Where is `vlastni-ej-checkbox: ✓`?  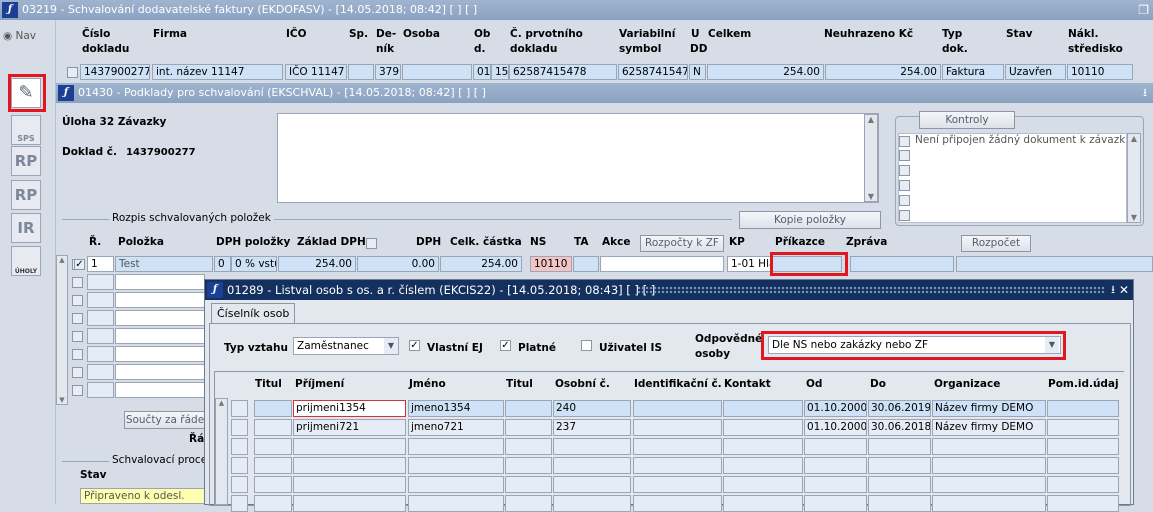
vlastni-ej-checkbox: ✓ is located at coordinates (414, 345).